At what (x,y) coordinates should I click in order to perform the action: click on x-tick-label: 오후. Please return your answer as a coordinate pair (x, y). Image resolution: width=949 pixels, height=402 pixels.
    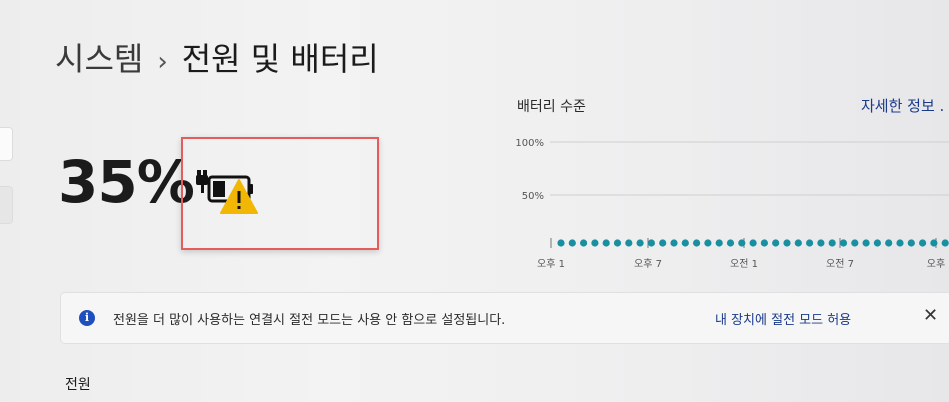
    Looking at the image, I should click on (936, 264).